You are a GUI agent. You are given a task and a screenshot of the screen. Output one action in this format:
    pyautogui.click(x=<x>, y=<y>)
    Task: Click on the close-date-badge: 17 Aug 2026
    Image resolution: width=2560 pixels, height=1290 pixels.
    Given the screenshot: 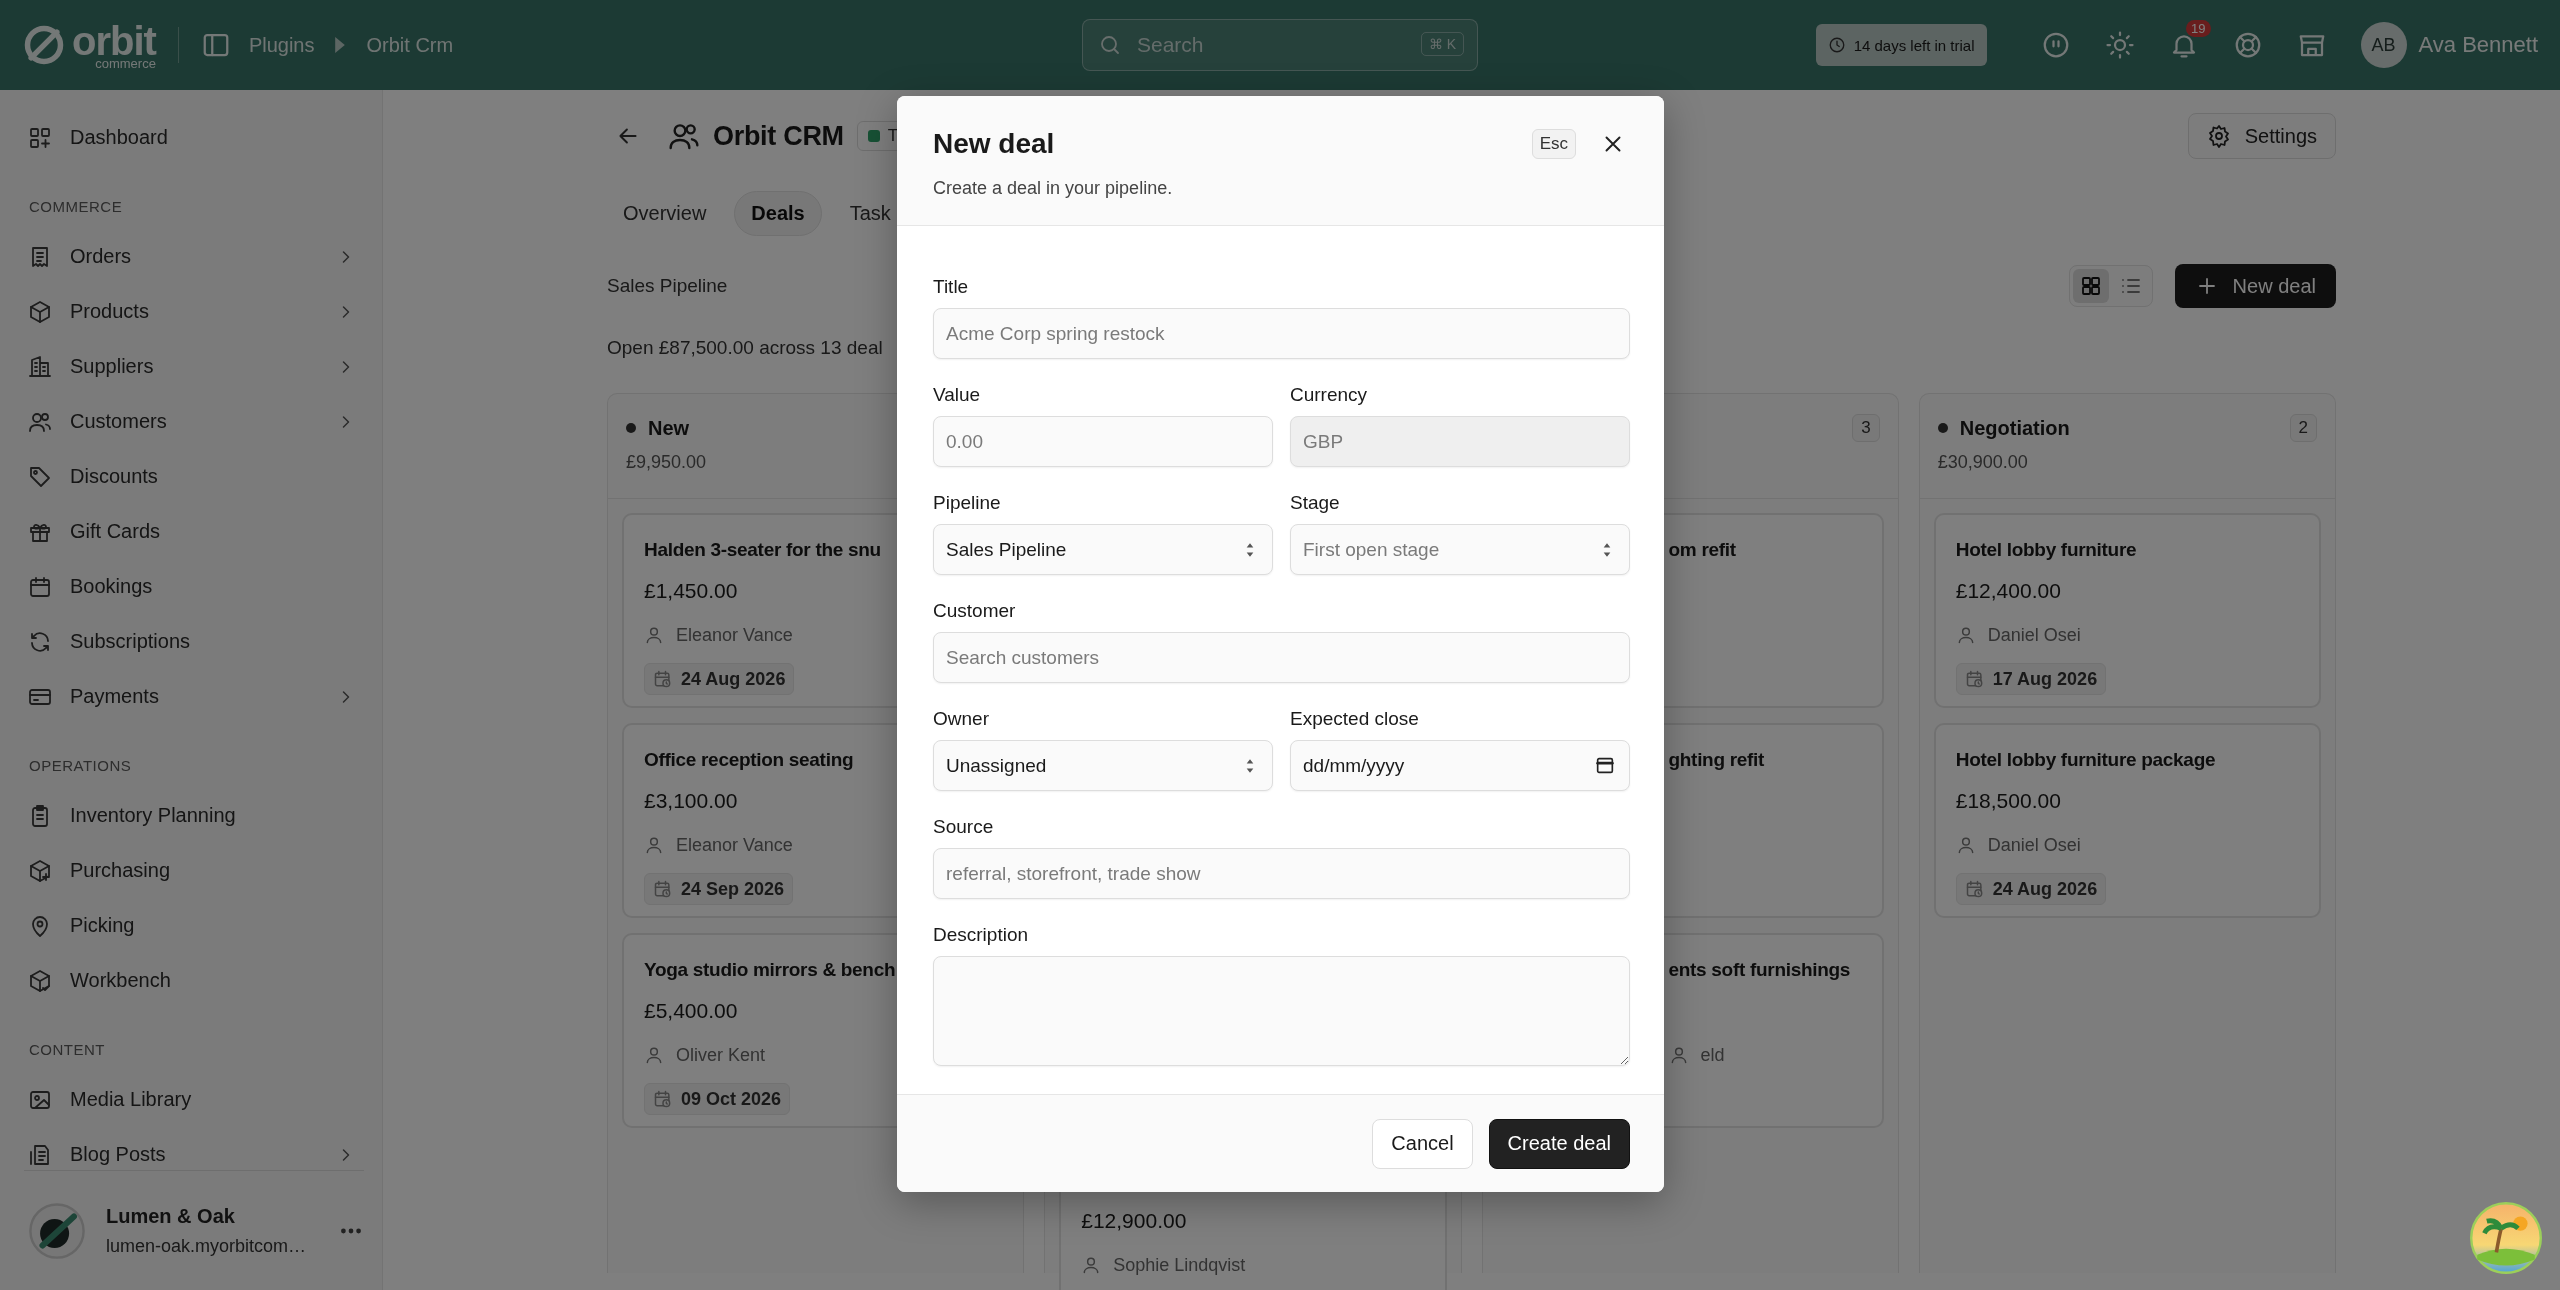 What is the action you would take?
    pyautogui.click(x=2031, y=679)
    